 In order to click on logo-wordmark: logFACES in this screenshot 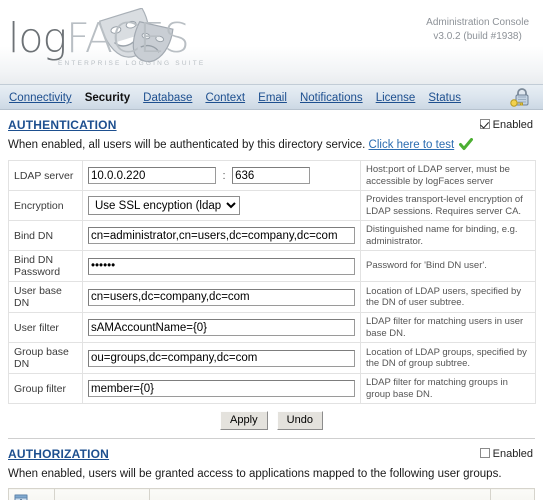, I will do `click(99, 38)`.